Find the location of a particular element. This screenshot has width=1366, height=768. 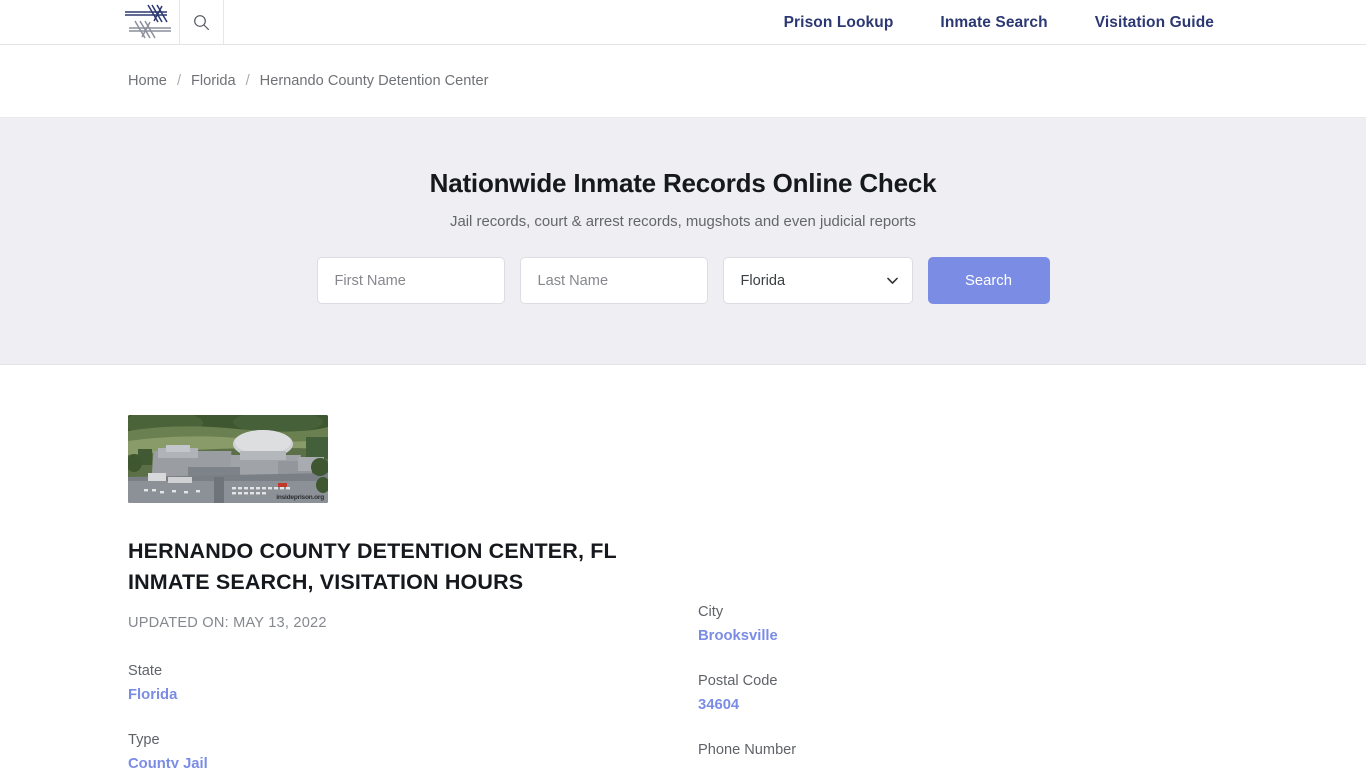

detail-label-state: State is located at coordinates (145, 671).